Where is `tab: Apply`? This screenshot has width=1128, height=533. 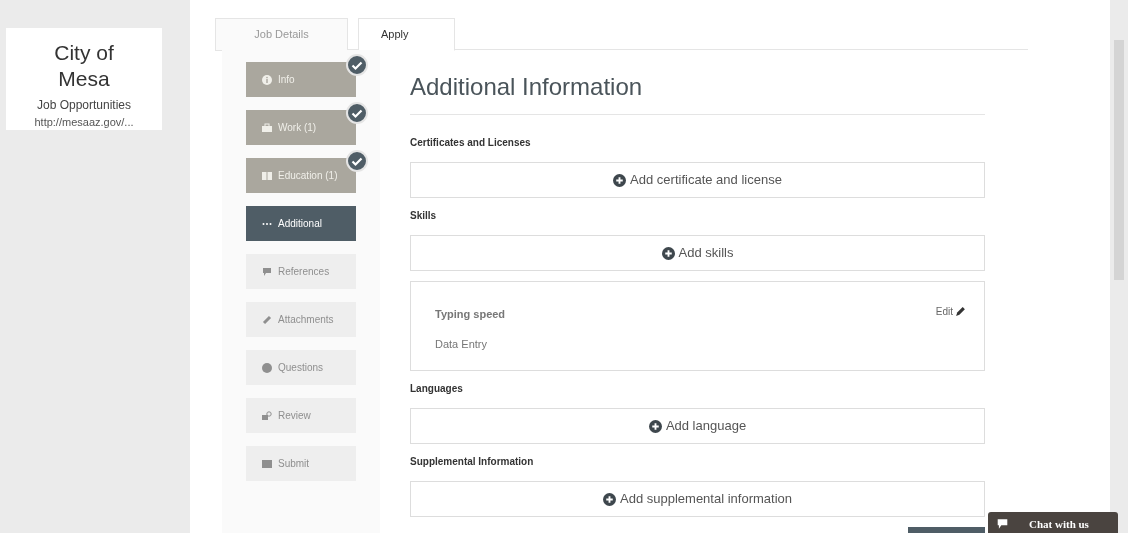
tab: Apply is located at coordinates (406, 34).